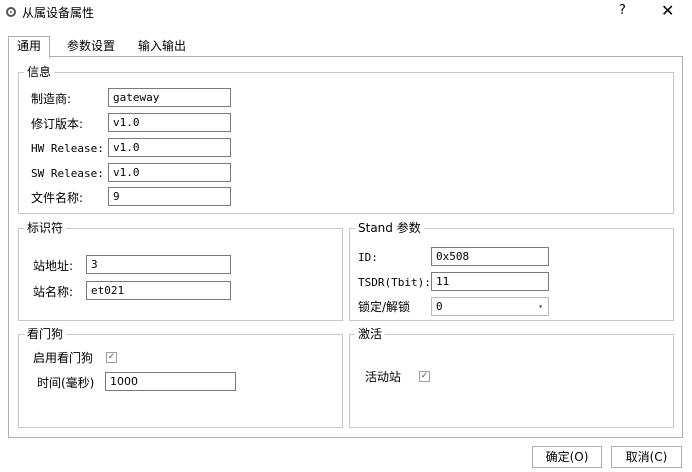 The height and width of the screenshot is (472, 692). What do you see at coordinates (158, 290) in the screenshot?
I see `station-name-field: et021` at bounding box center [158, 290].